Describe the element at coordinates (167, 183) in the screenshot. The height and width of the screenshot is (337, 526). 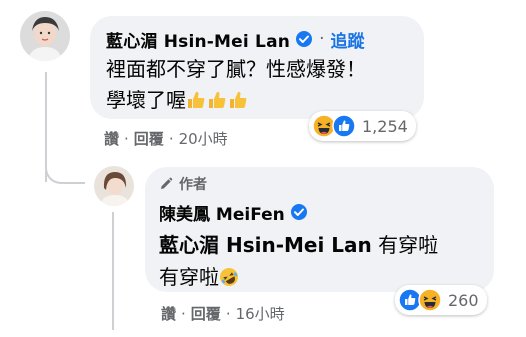
I see `pencil-icon` at that location.